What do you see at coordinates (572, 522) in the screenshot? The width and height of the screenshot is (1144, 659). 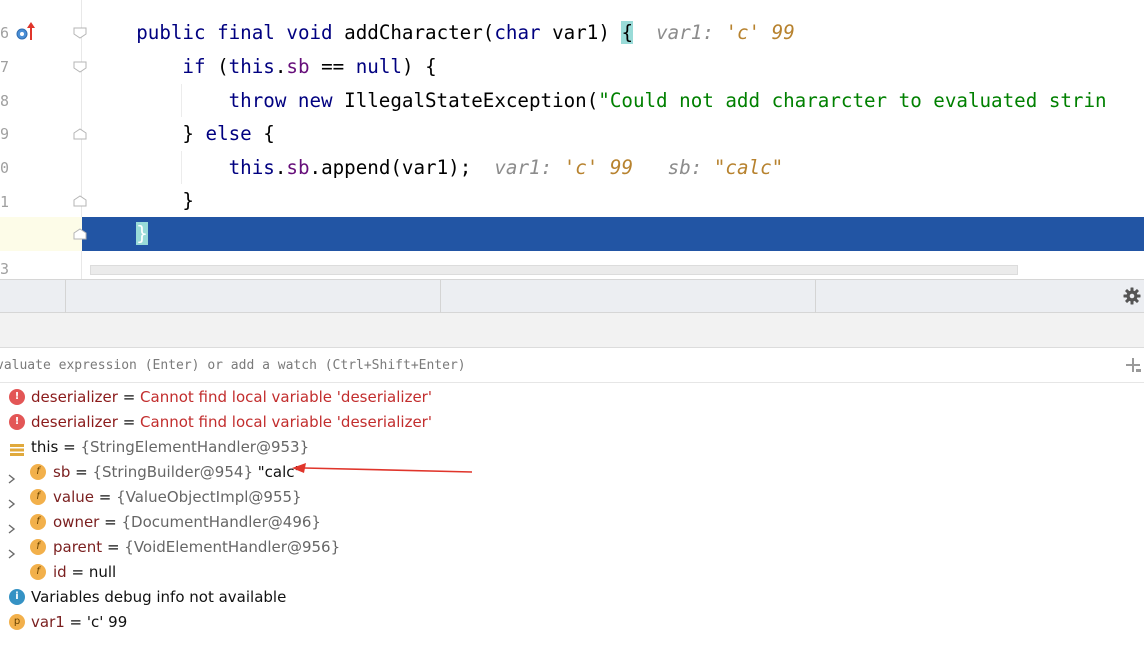 I see `variable-row-field: f owner = {DocumentHandler@496}` at bounding box center [572, 522].